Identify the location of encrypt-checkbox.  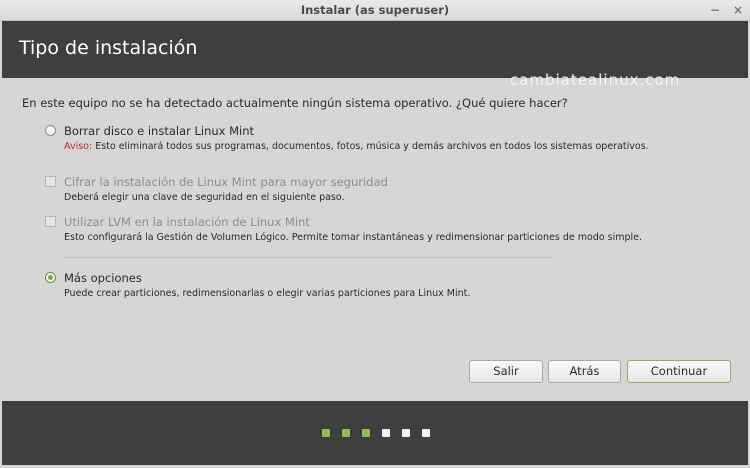
(50, 181).